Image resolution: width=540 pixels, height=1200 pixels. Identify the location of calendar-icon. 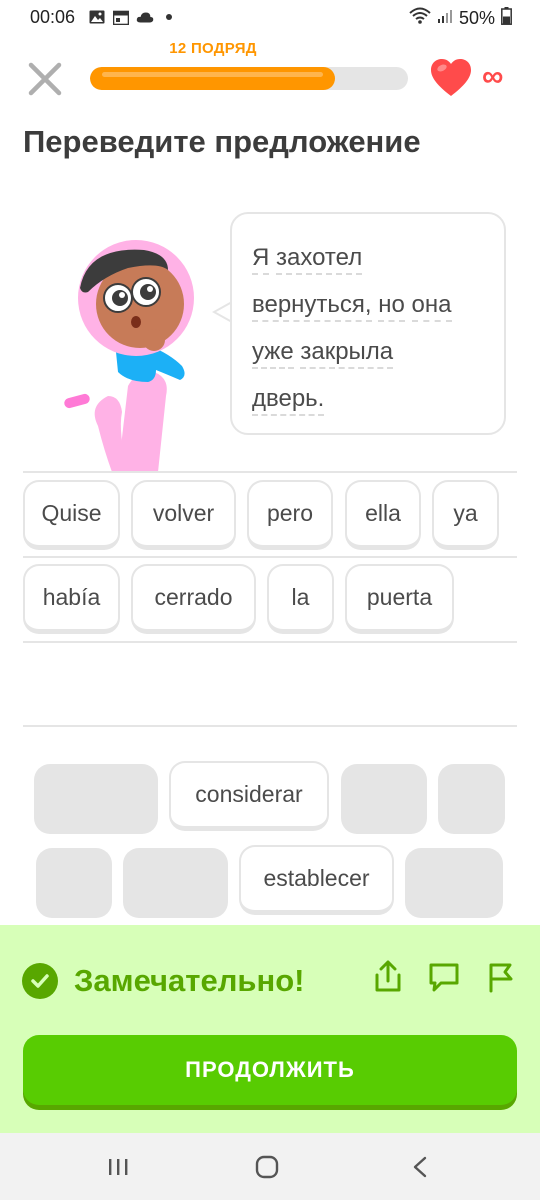
(121, 17).